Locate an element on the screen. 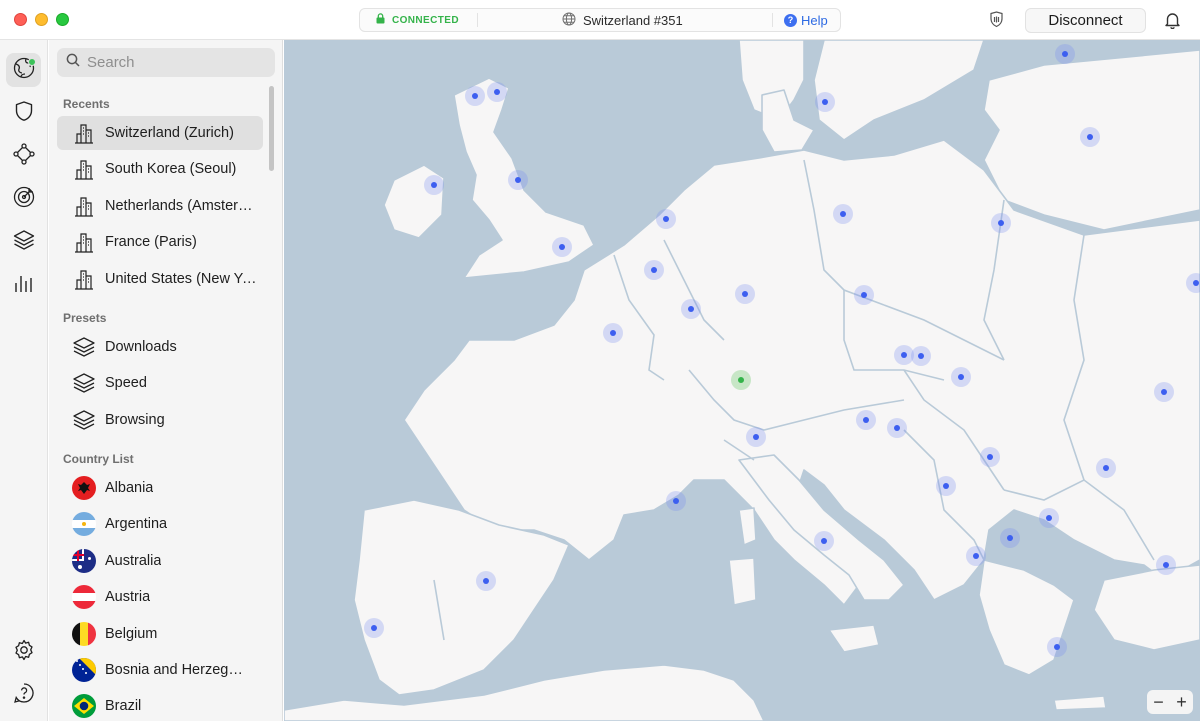  rail-target-button is located at coordinates (23, 199).